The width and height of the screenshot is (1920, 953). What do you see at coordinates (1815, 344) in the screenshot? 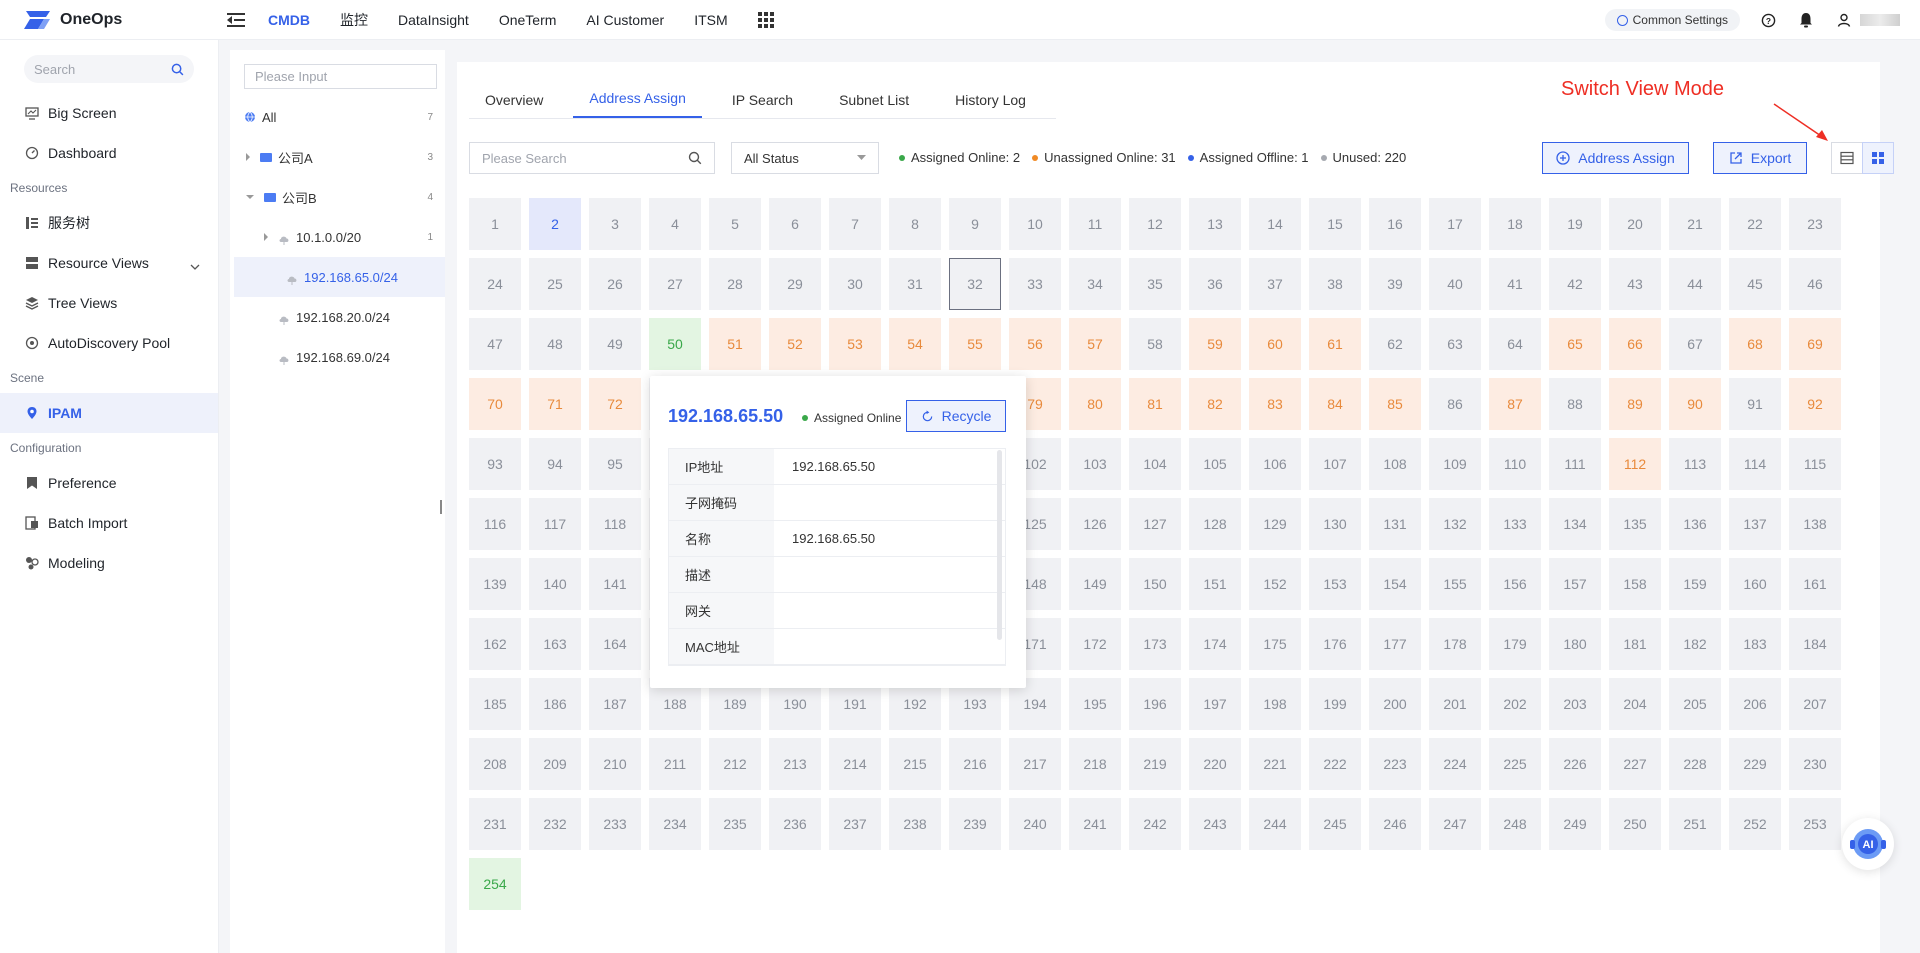
I see `ip-cell-unassigned-online: 69` at bounding box center [1815, 344].